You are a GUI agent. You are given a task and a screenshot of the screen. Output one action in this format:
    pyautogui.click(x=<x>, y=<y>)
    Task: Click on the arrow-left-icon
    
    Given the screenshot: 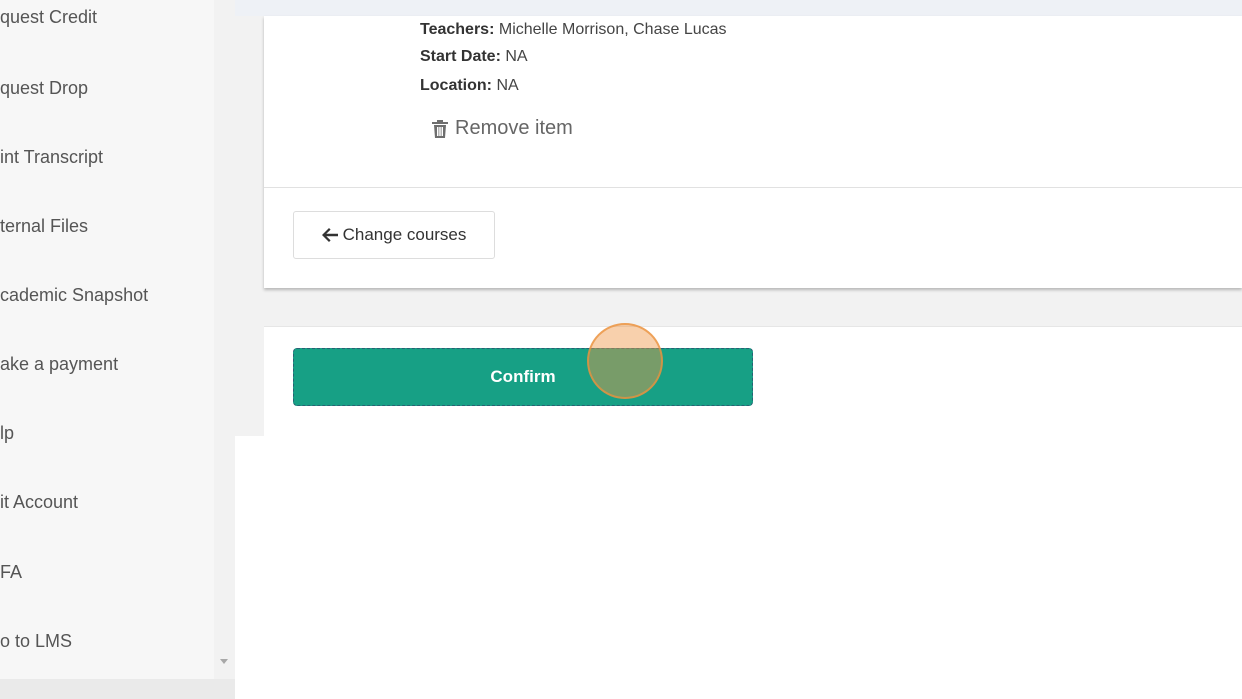 What is the action you would take?
    pyautogui.click(x=329, y=235)
    